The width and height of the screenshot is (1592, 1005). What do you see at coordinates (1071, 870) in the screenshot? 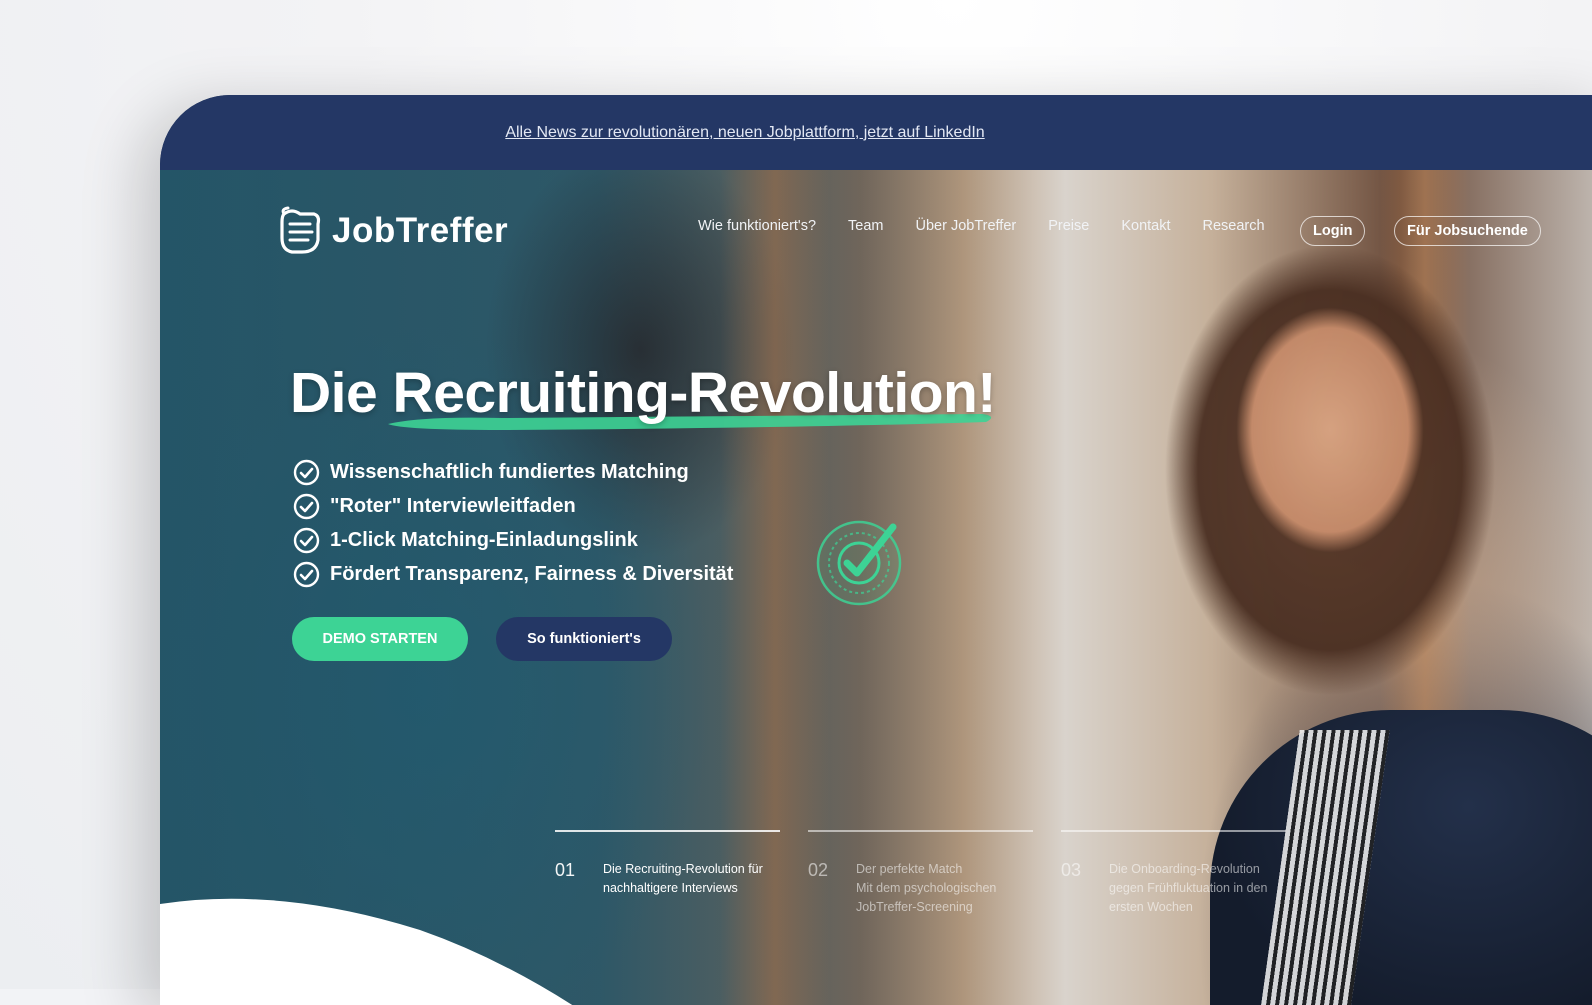
I see `step-number: 03` at bounding box center [1071, 870].